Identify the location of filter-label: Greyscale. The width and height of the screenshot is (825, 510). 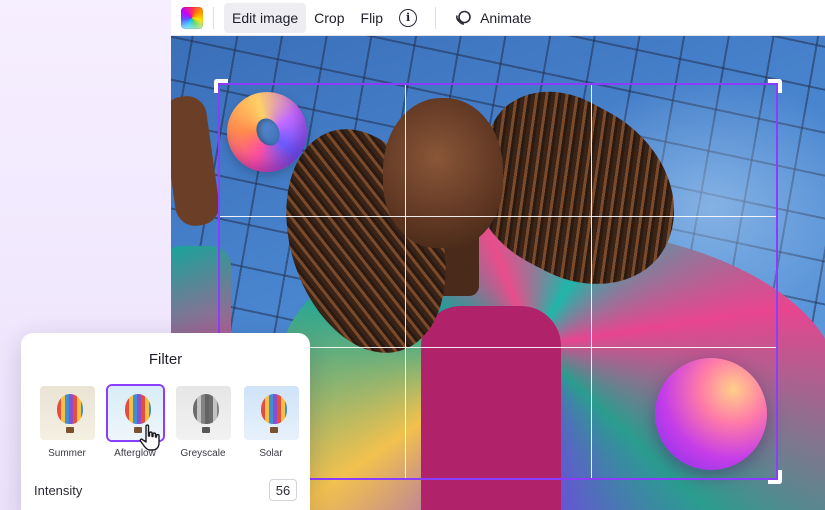
(203, 453).